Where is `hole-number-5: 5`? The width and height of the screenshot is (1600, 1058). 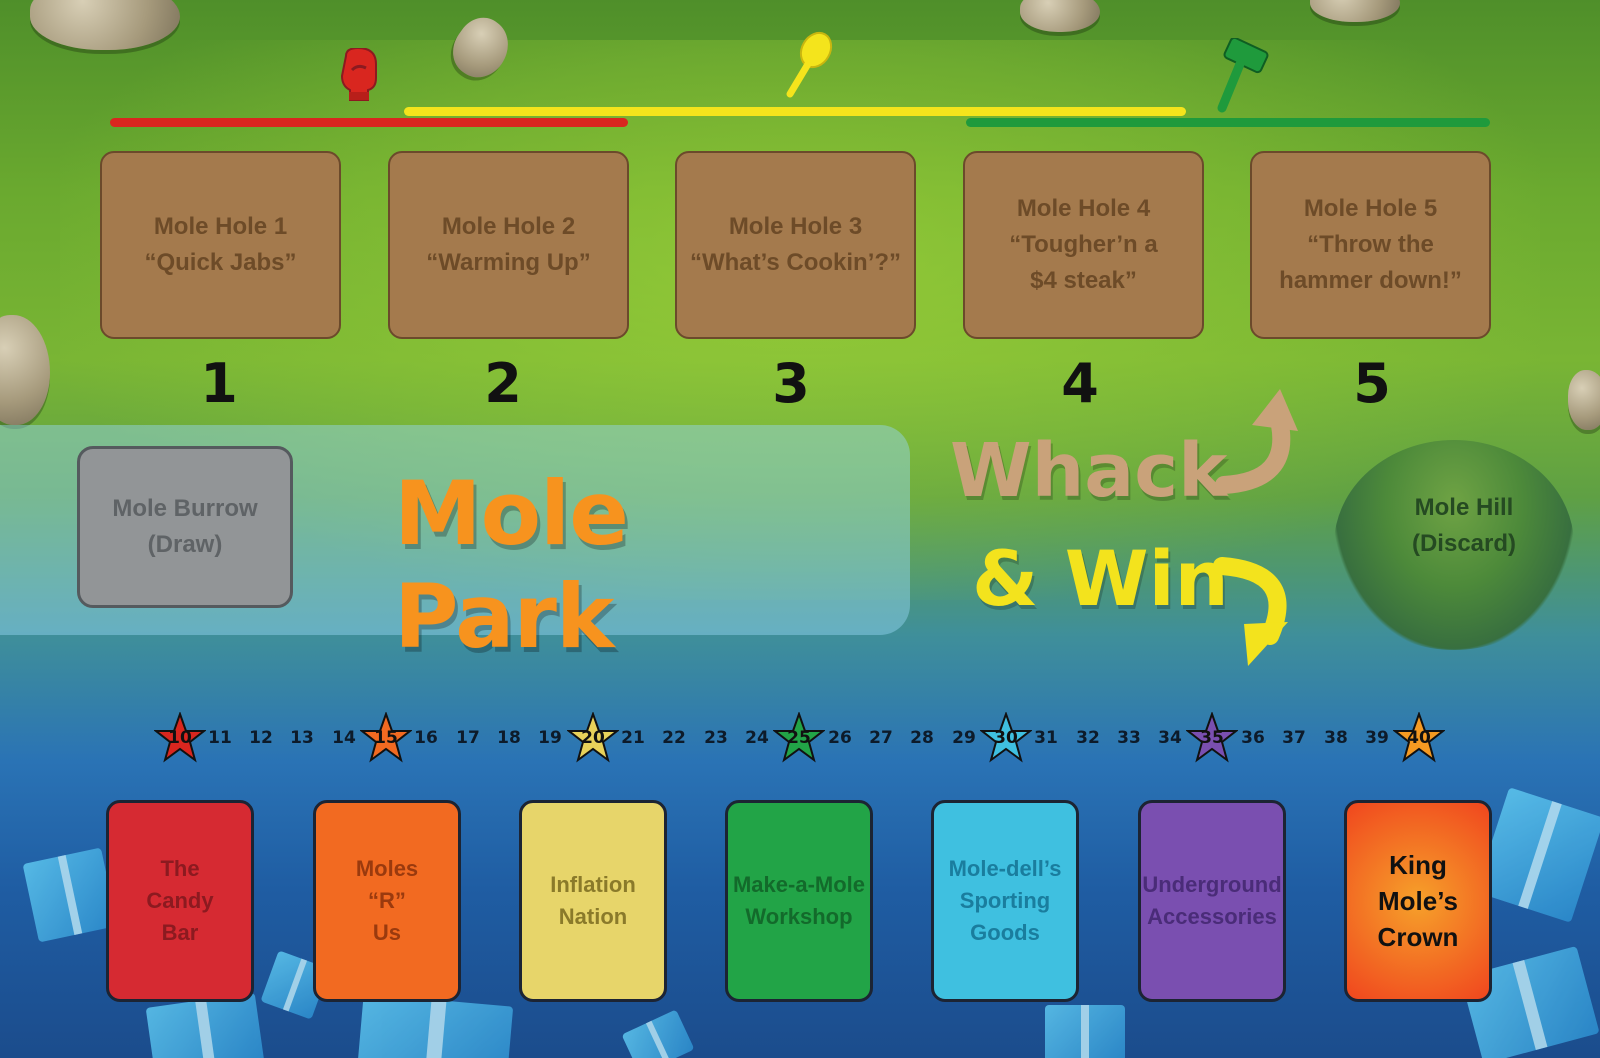
hole-number-5: 5 is located at coordinates (1372, 383).